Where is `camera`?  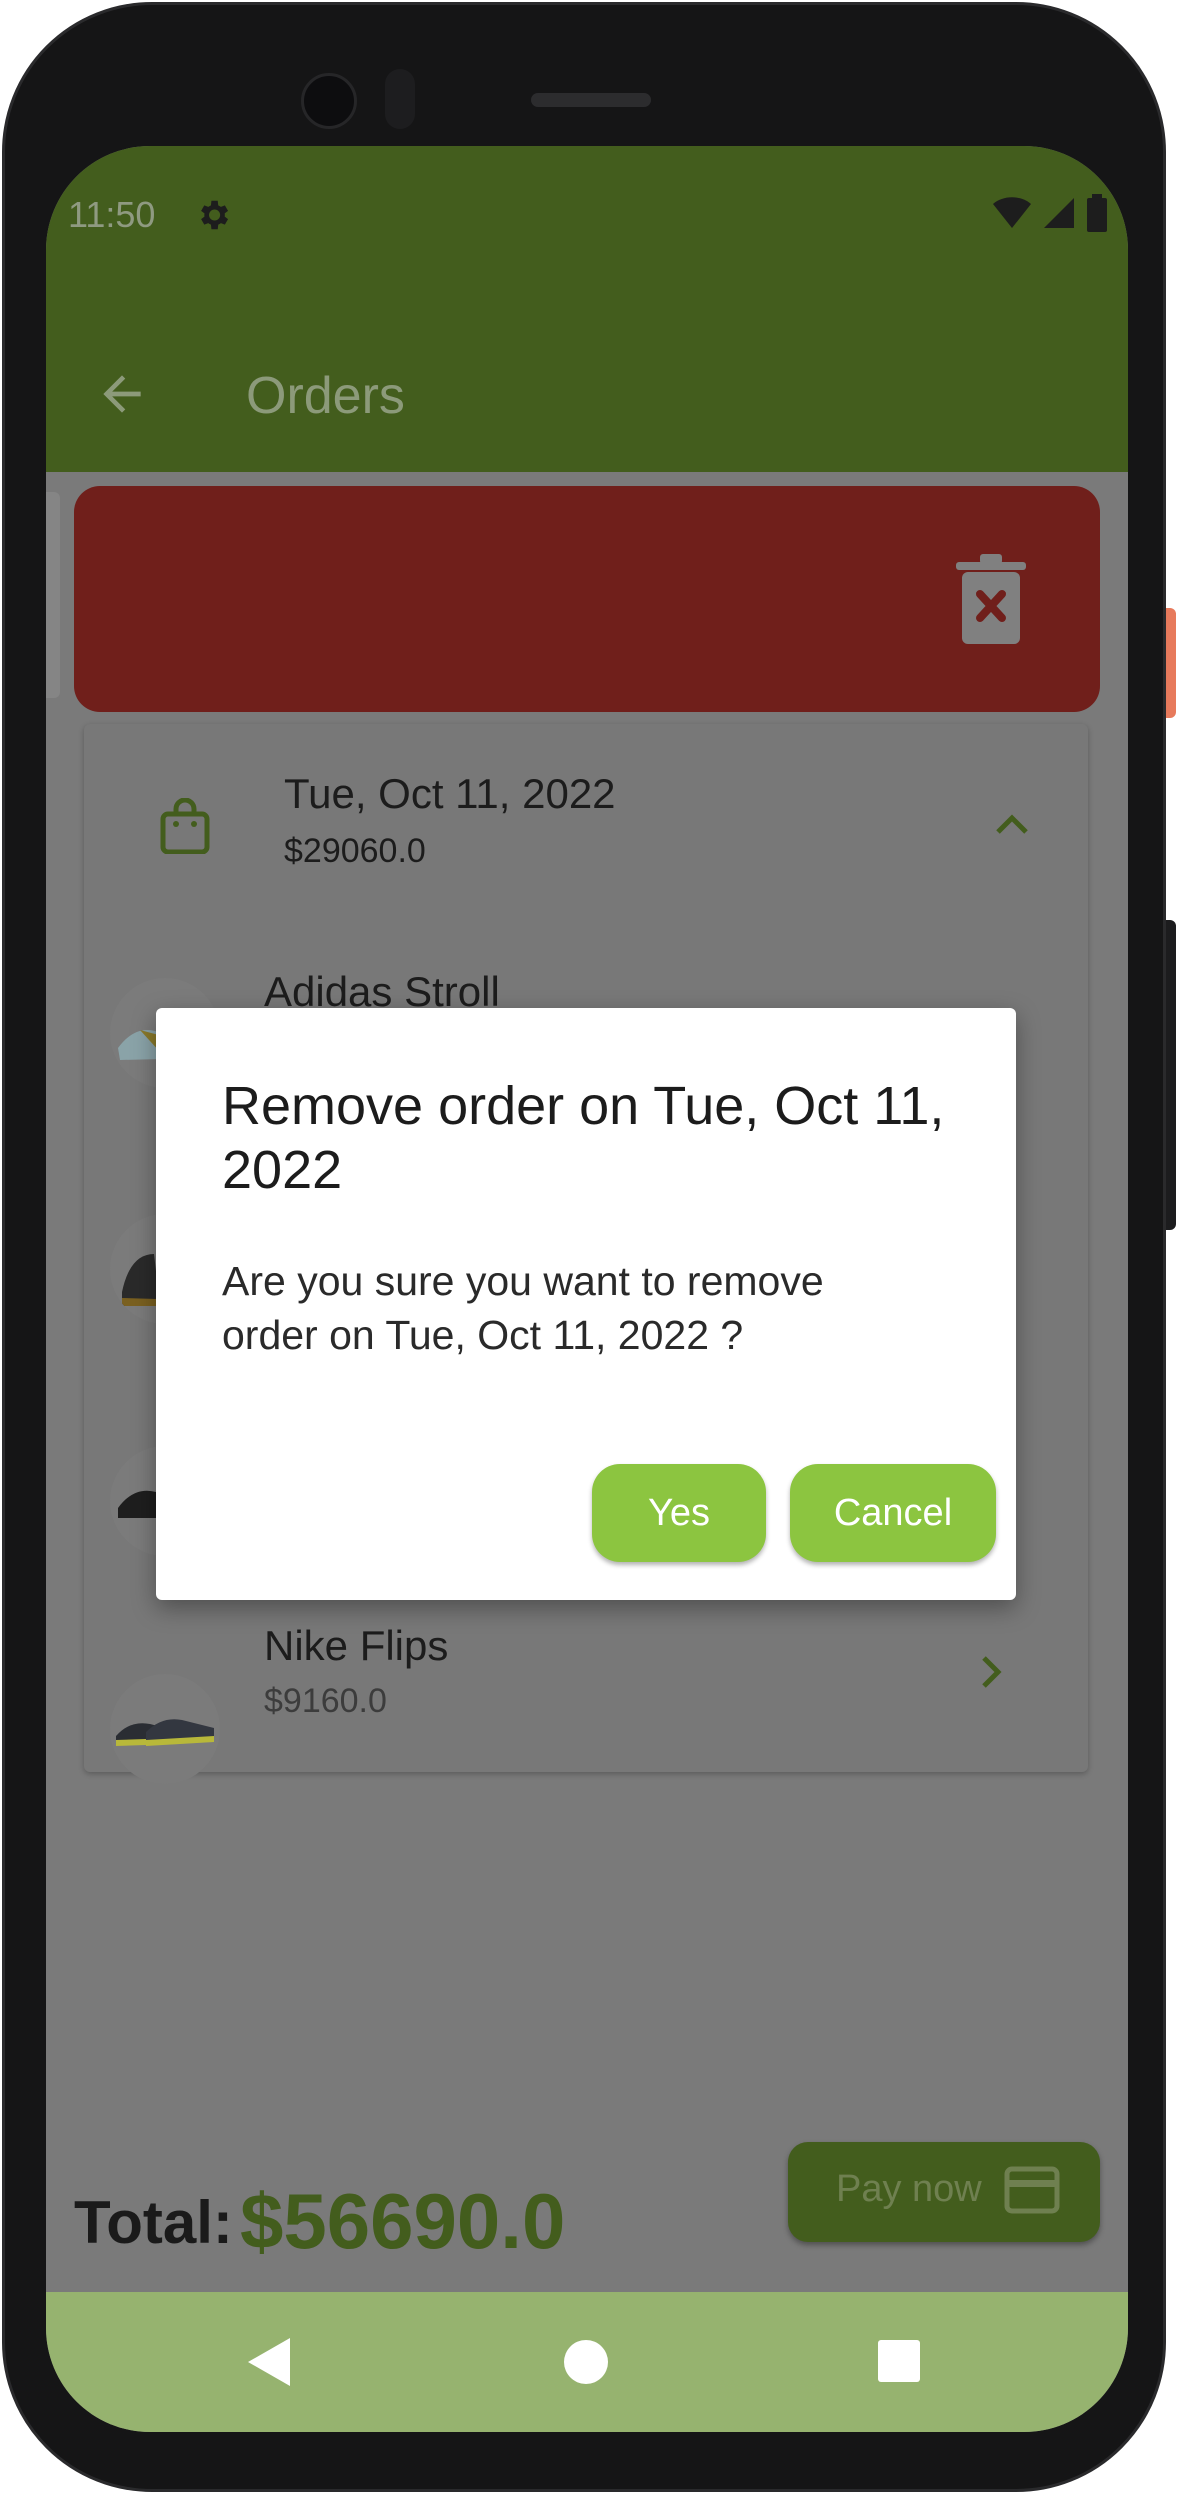 camera is located at coordinates (329, 101).